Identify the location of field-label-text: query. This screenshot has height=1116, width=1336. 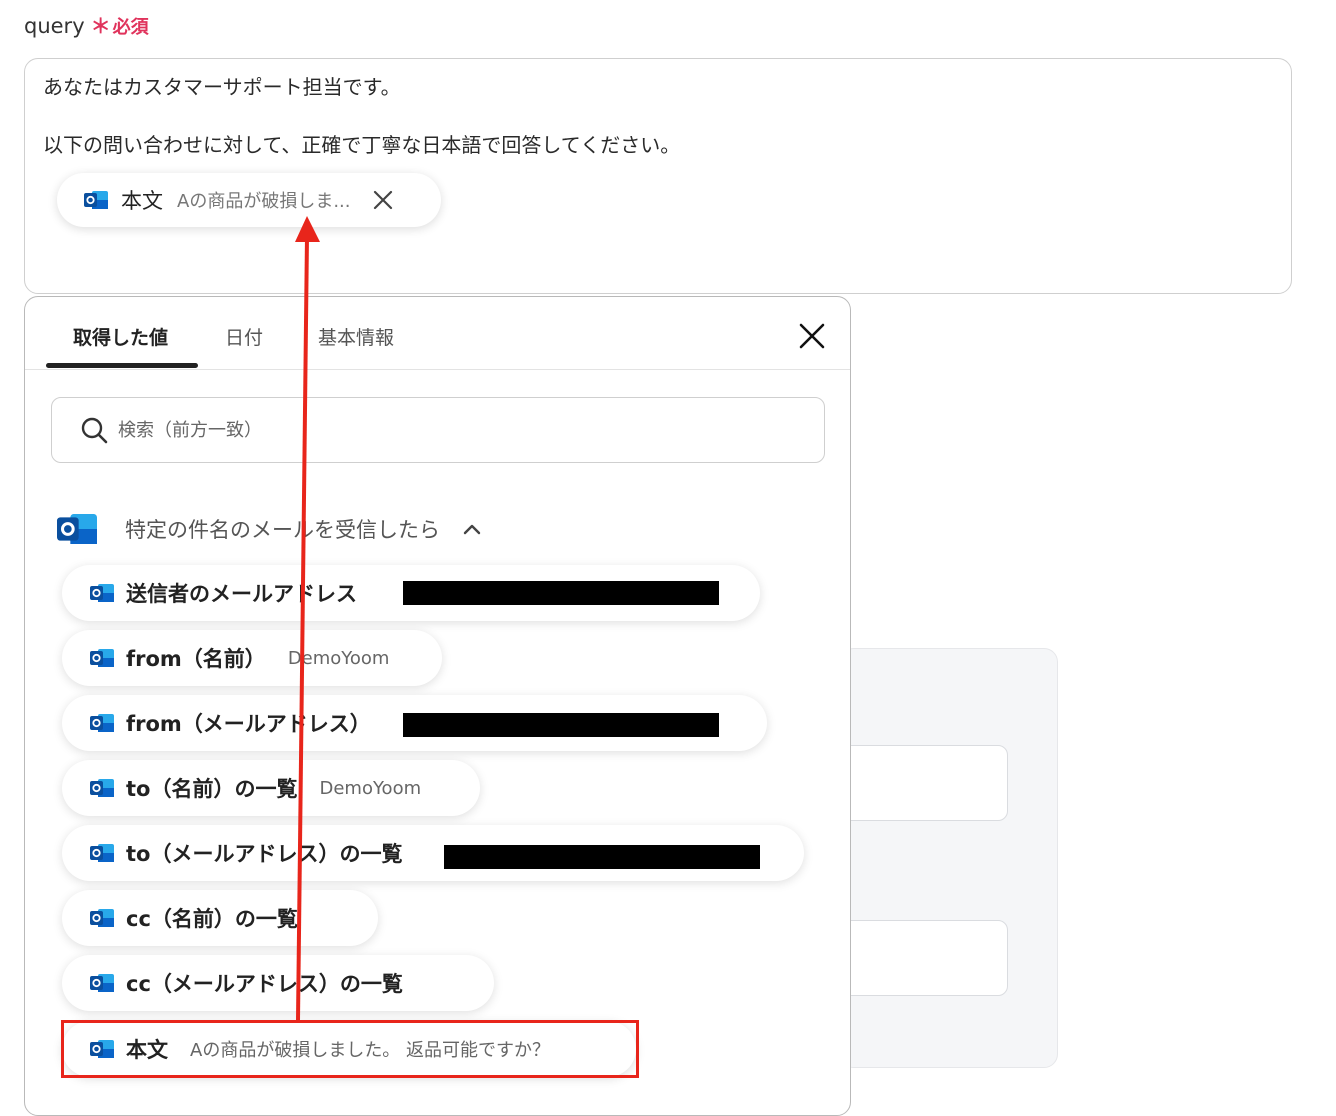
(54, 26).